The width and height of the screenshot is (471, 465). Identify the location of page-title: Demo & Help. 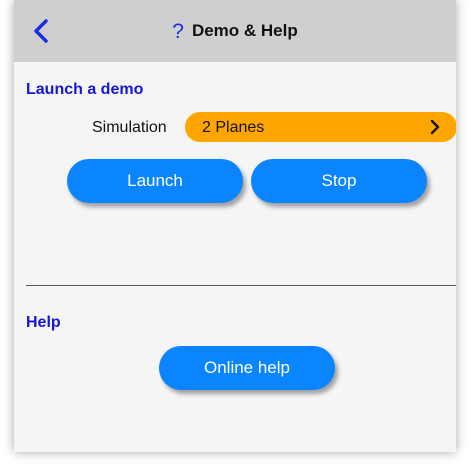
(244, 30).